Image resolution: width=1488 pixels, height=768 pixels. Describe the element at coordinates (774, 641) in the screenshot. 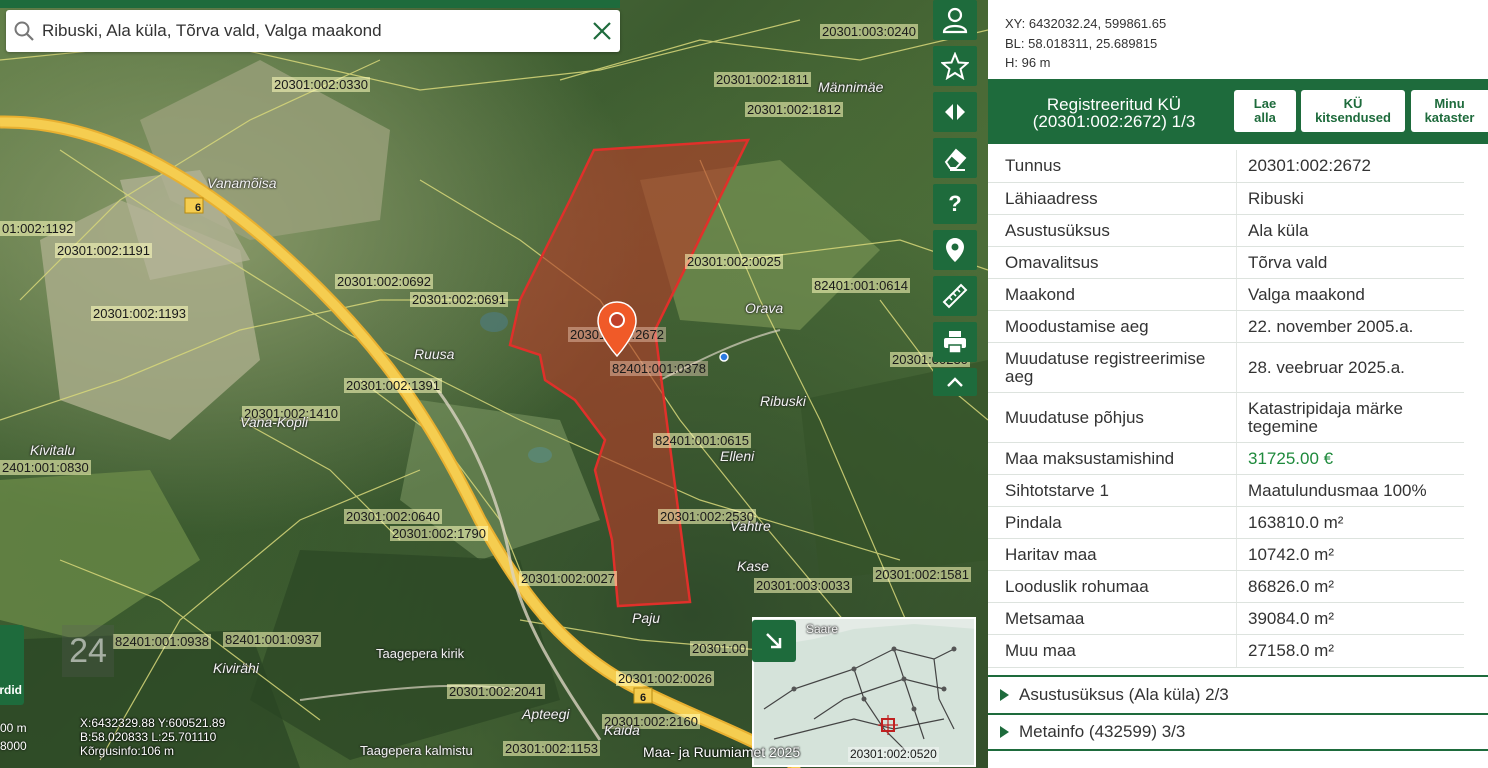

I see `minimap-toggle-button` at that location.